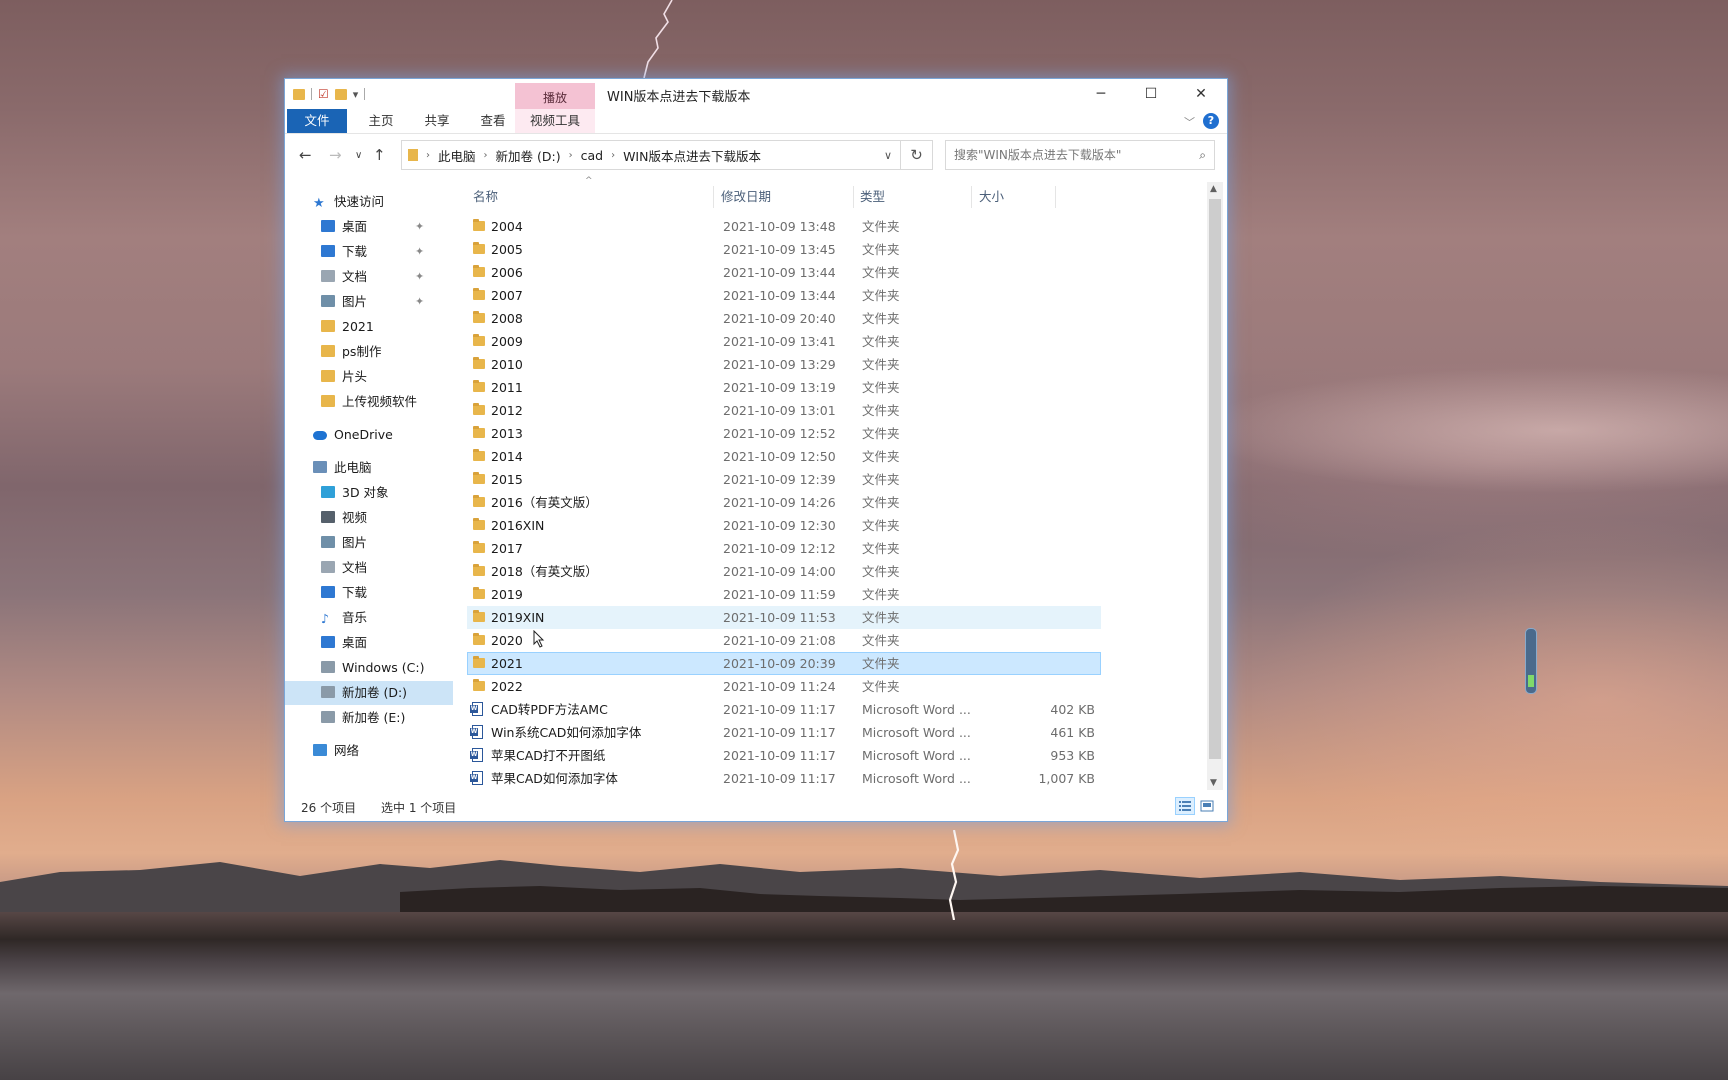 This screenshot has width=1728, height=1080. What do you see at coordinates (888, 155) in the screenshot?
I see `chevron-down-icon: ∨` at bounding box center [888, 155].